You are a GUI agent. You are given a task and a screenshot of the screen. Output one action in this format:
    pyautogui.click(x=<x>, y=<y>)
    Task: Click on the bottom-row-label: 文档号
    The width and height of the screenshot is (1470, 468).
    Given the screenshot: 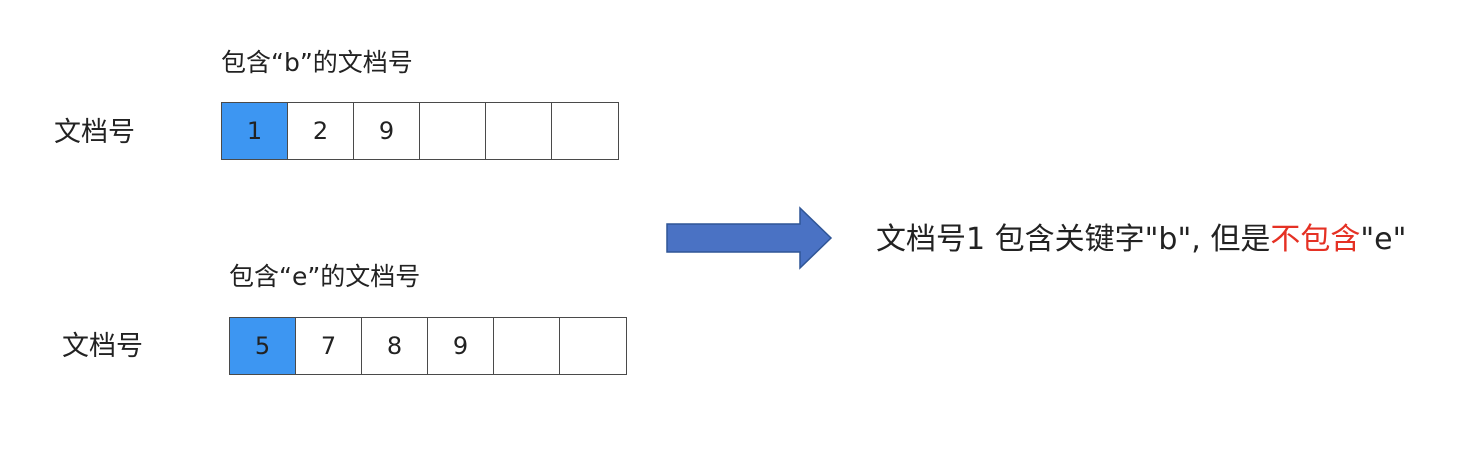 What is the action you would take?
    pyautogui.click(x=102, y=346)
    